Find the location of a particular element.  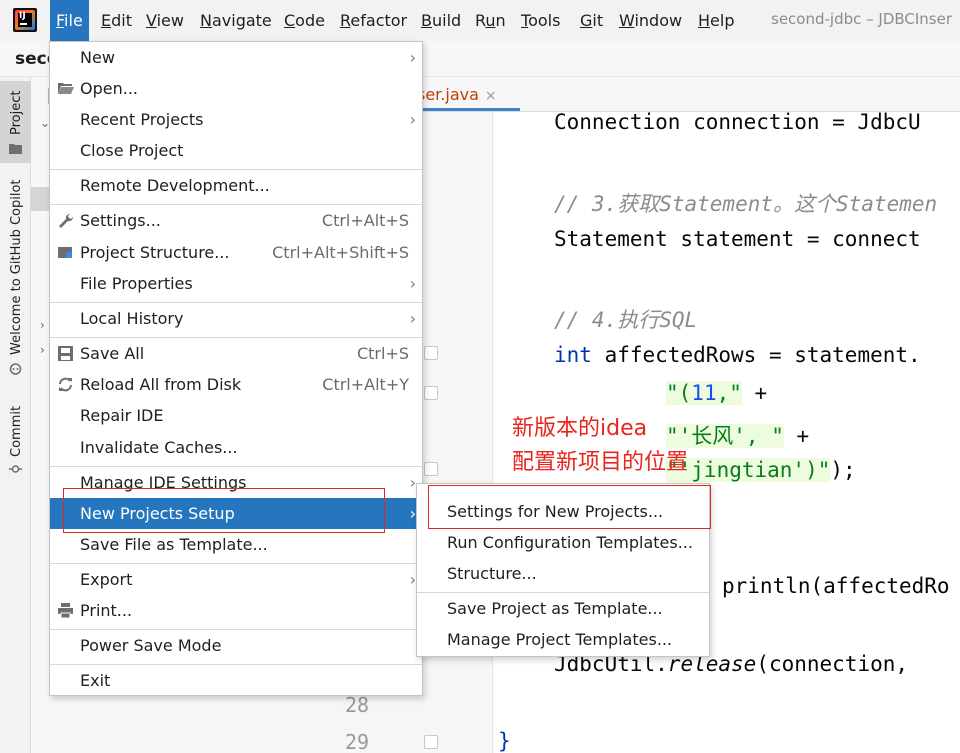

window-title: second-jdbc – JDBCInser is located at coordinates (862, 19).